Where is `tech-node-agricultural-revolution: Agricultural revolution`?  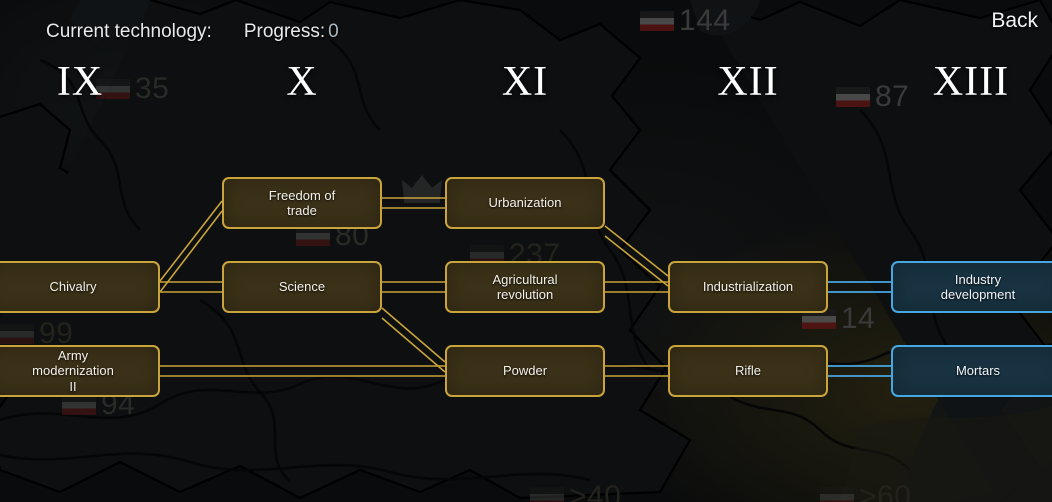 tech-node-agricultural-revolution: Agricultural revolution is located at coordinates (525, 287).